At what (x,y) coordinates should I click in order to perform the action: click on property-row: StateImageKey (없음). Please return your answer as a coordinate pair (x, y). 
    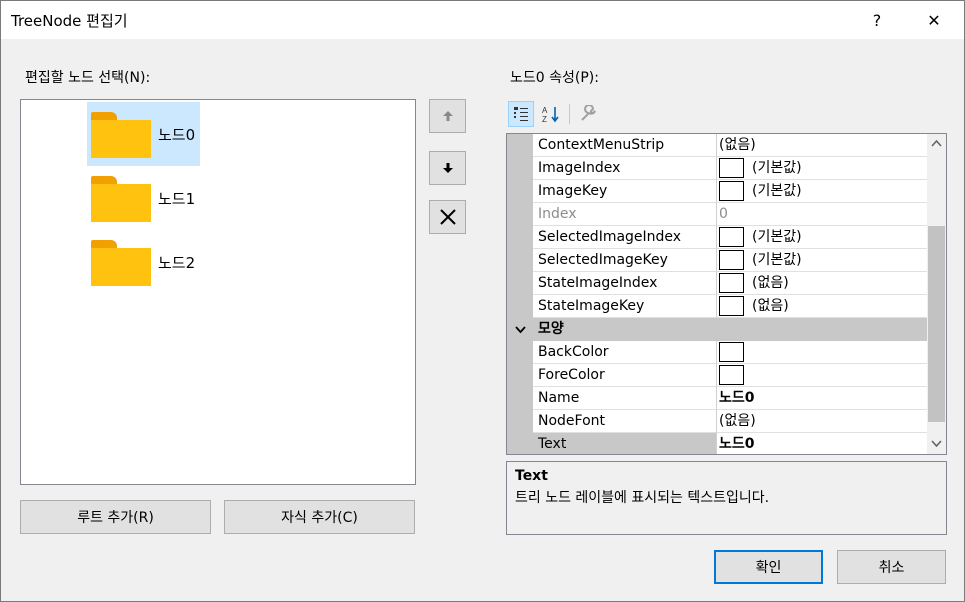
    Looking at the image, I should click on (717, 306).